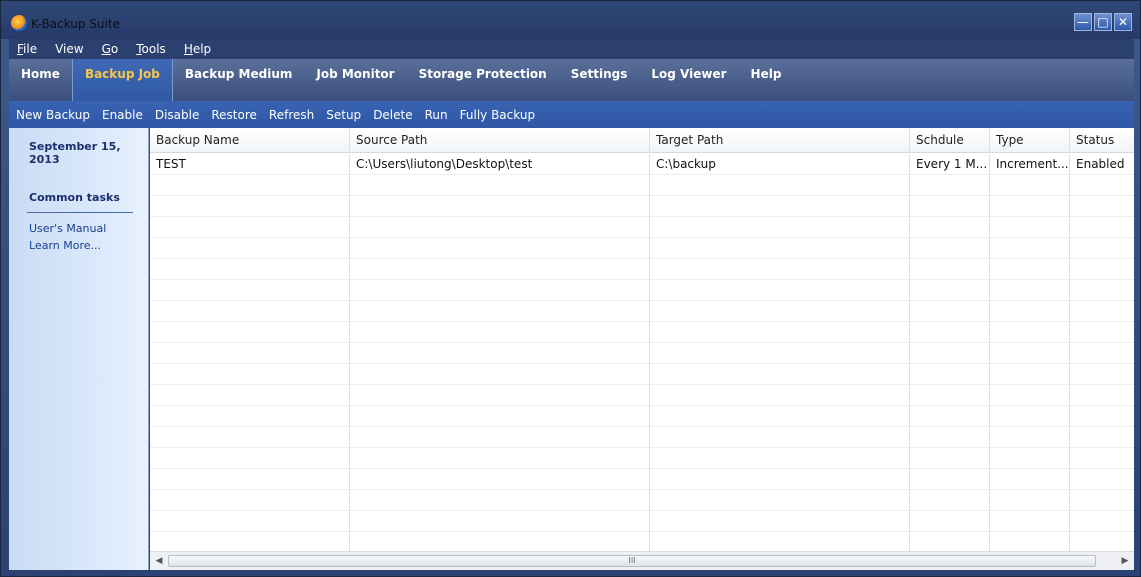 The image size is (1141, 577). Describe the element at coordinates (122, 115) in the screenshot. I see `enable-button: Enable` at that location.